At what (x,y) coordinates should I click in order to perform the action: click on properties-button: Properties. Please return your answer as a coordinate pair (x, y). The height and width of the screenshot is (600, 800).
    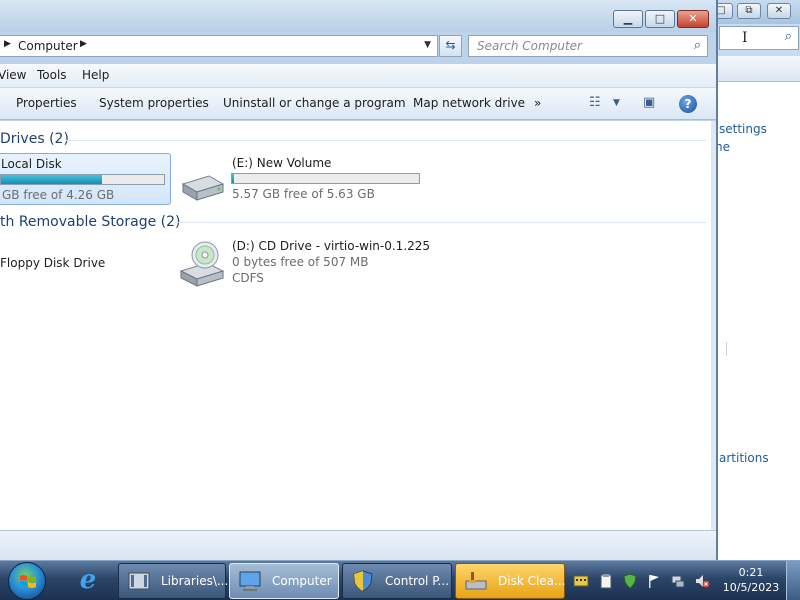
    Looking at the image, I should click on (46, 103).